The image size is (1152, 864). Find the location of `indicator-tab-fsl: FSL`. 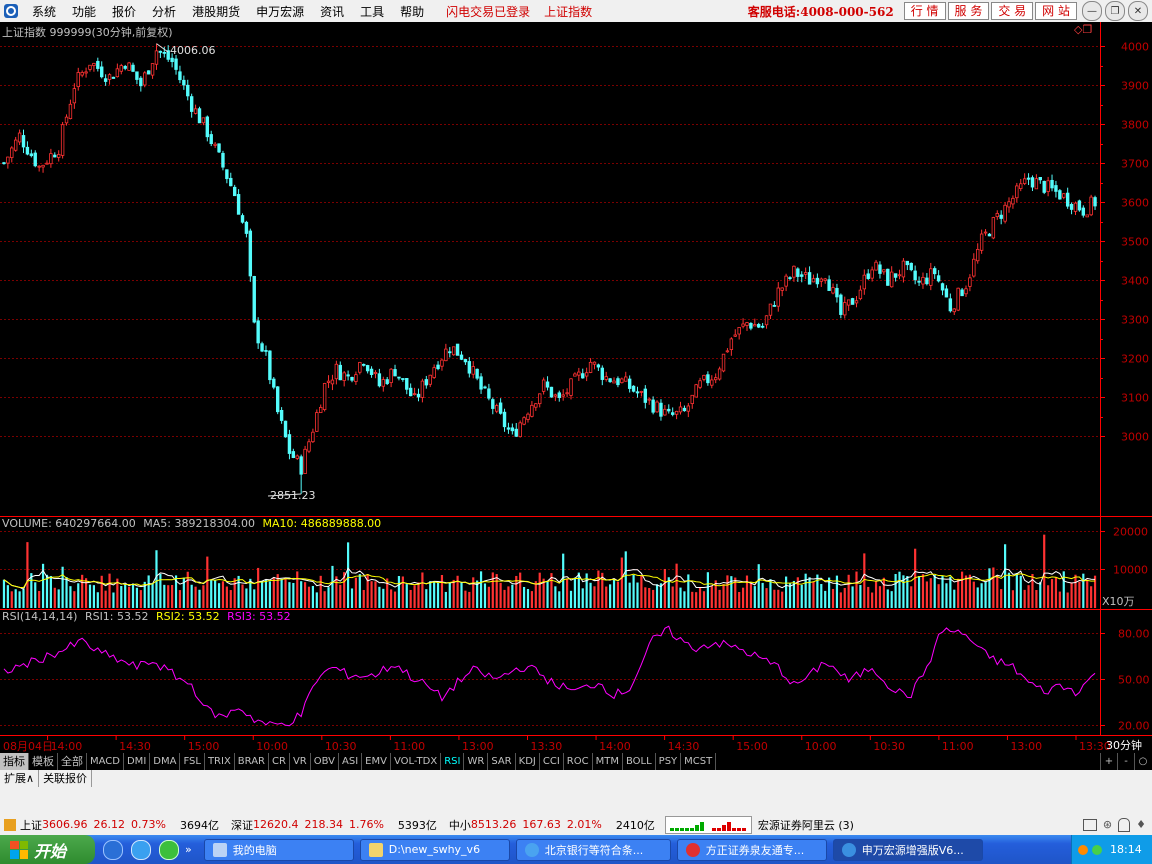

indicator-tab-fsl: FSL is located at coordinates (192, 761).